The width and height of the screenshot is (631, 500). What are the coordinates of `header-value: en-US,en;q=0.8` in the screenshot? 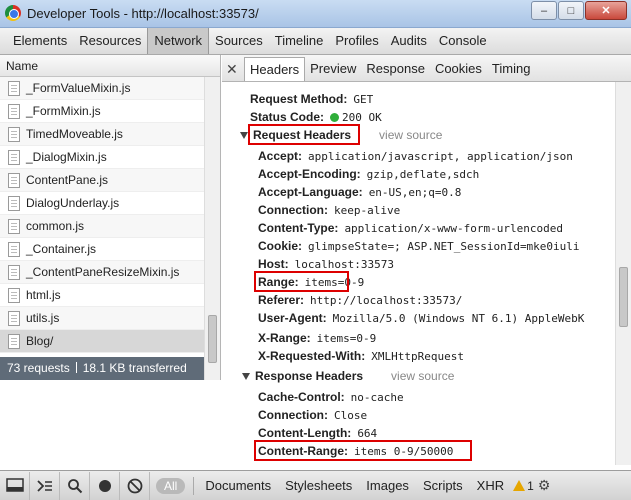 It's located at (415, 192).